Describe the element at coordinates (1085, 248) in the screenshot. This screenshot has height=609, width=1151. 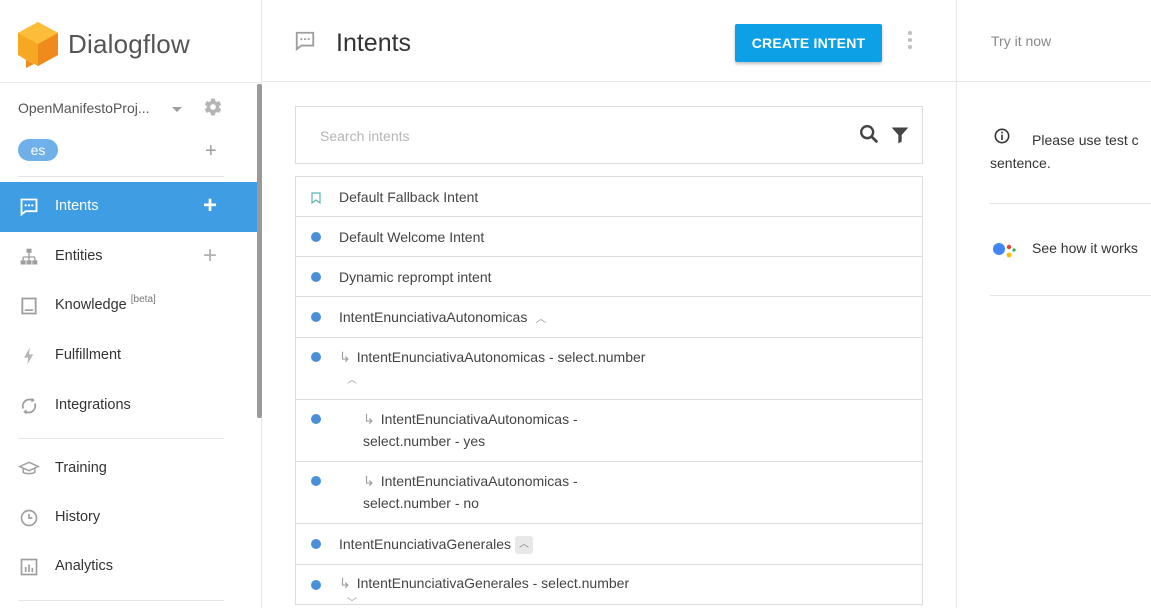
I see `see-how-it-works-link: See how it works` at that location.